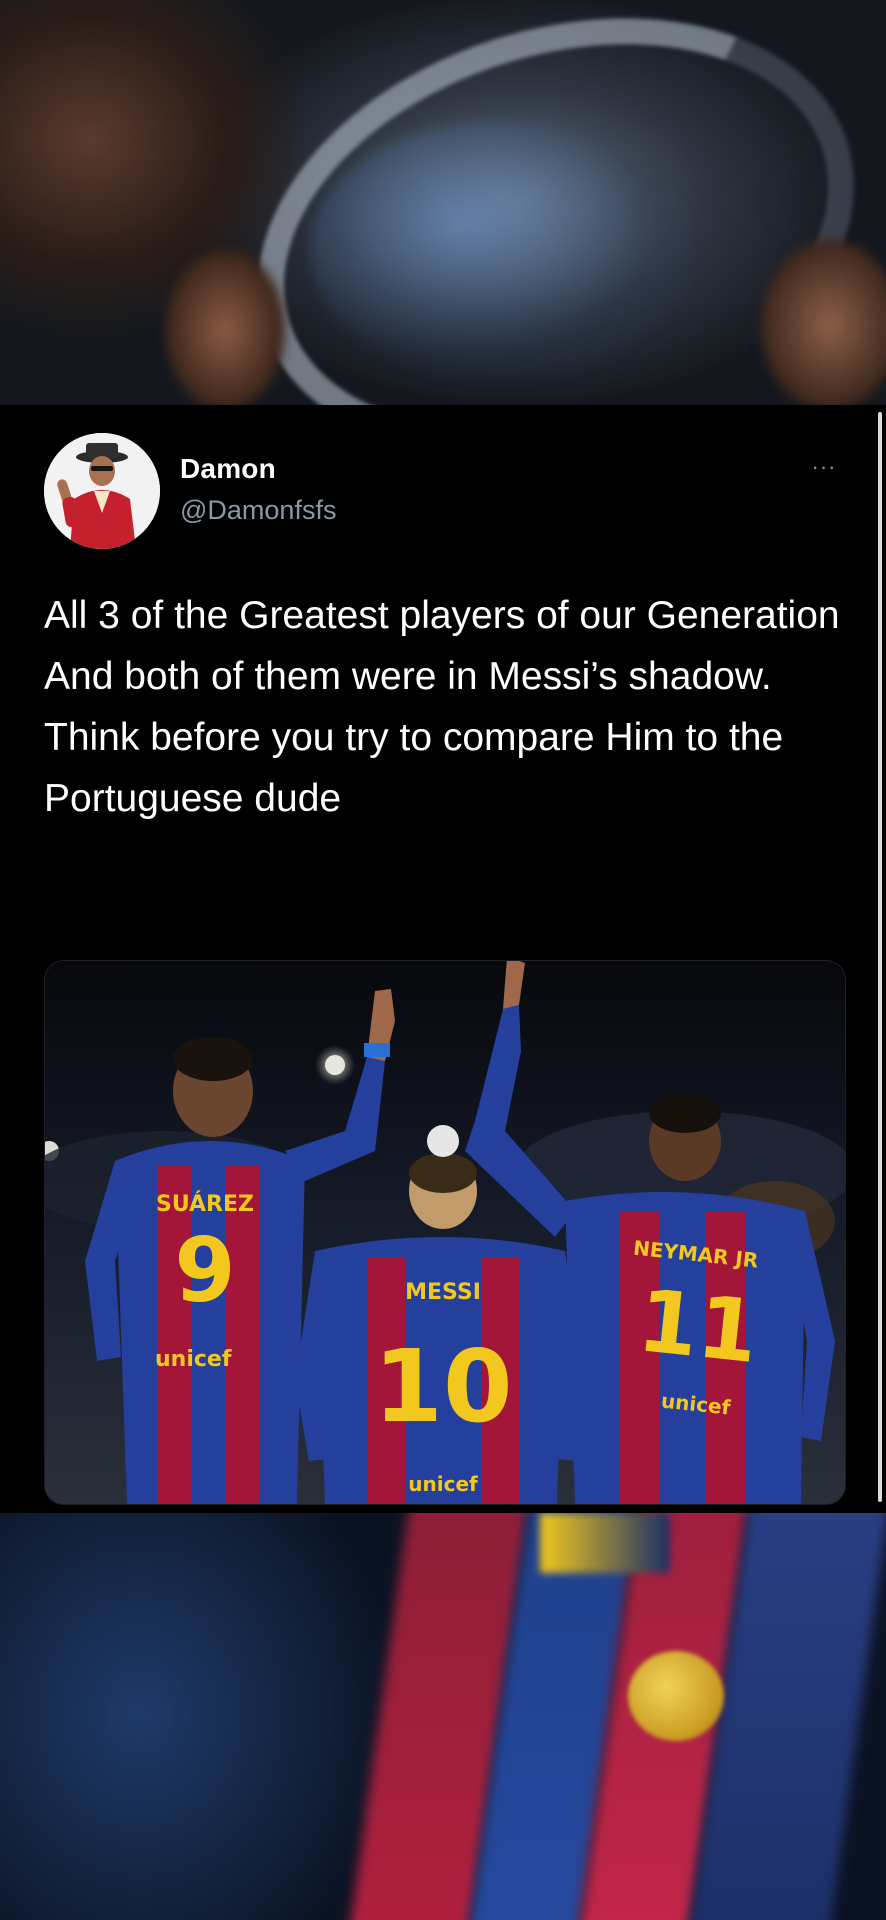  I want to click on jersey-sponsor-messi: unicef, so click(443, 1484).